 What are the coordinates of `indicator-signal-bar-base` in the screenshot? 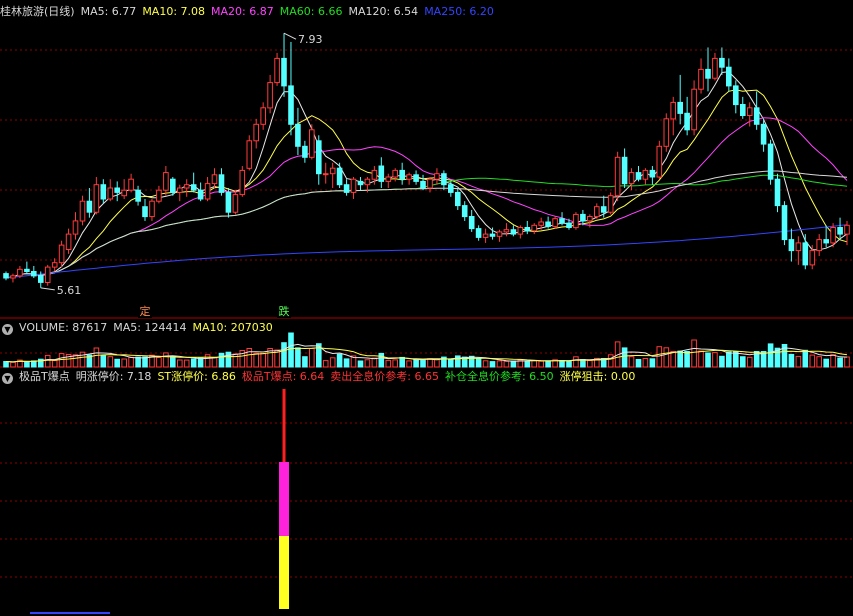 It's located at (284, 572).